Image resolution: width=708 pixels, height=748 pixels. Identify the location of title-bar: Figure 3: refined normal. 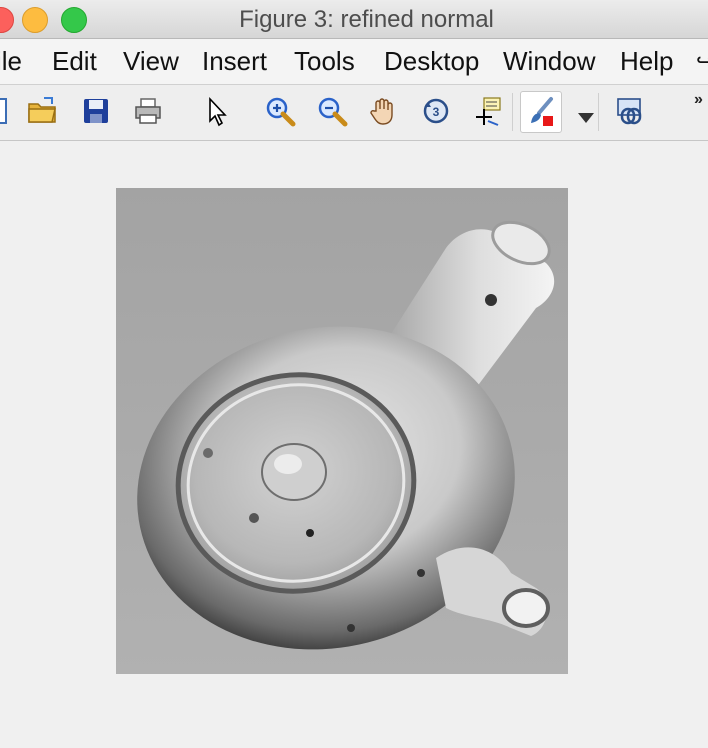
(354, 19).